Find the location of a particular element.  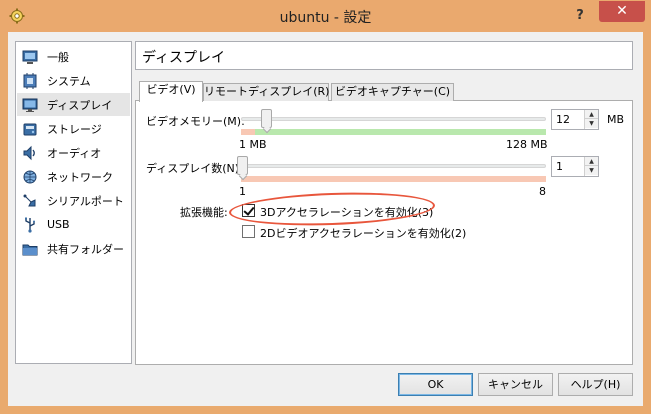

monitor-count-spin-buttons: ▲ ▼ is located at coordinates (591, 166).